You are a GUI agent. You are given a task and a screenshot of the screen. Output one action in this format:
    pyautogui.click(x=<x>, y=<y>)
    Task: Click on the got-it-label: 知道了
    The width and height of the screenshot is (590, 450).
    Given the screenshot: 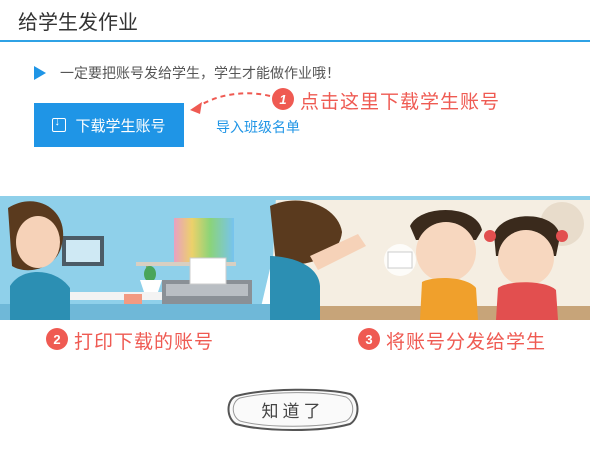 What is the action you would take?
    pyautogui.click(x=293, y=411)
    